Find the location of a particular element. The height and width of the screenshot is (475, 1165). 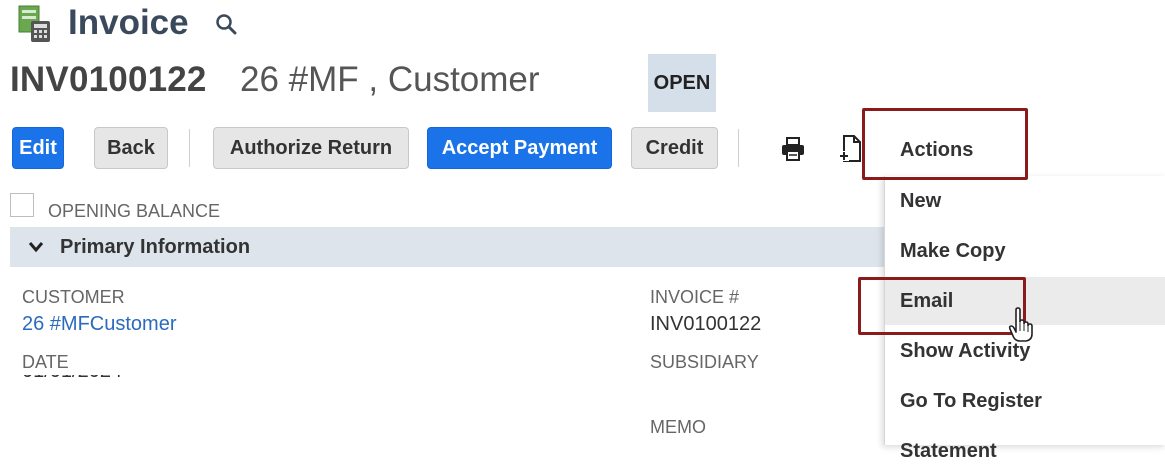

menu-item-make-copy: Make Copy is located at coordinates (1025, 251).